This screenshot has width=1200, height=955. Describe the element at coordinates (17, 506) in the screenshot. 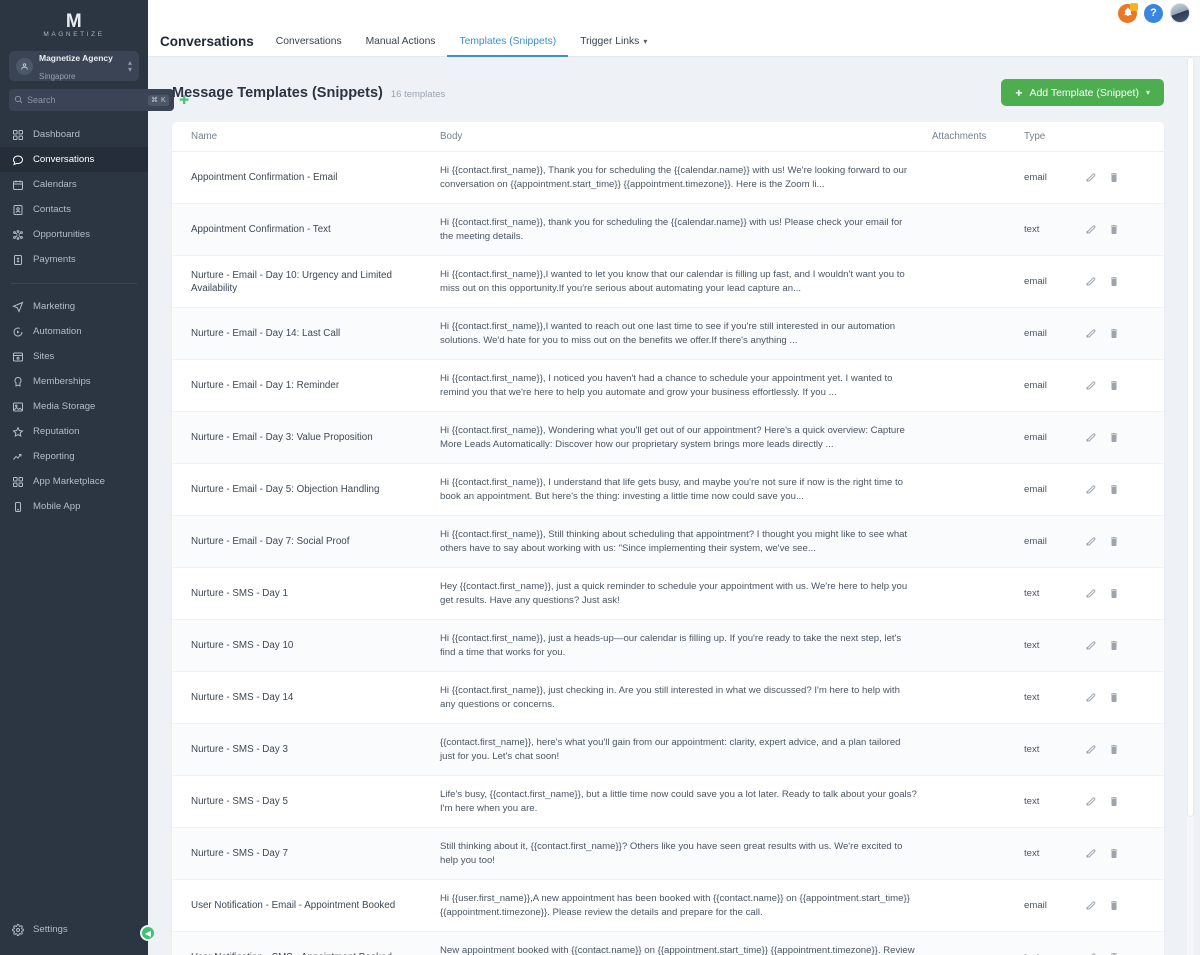

I see `mobile-icon` at that location.